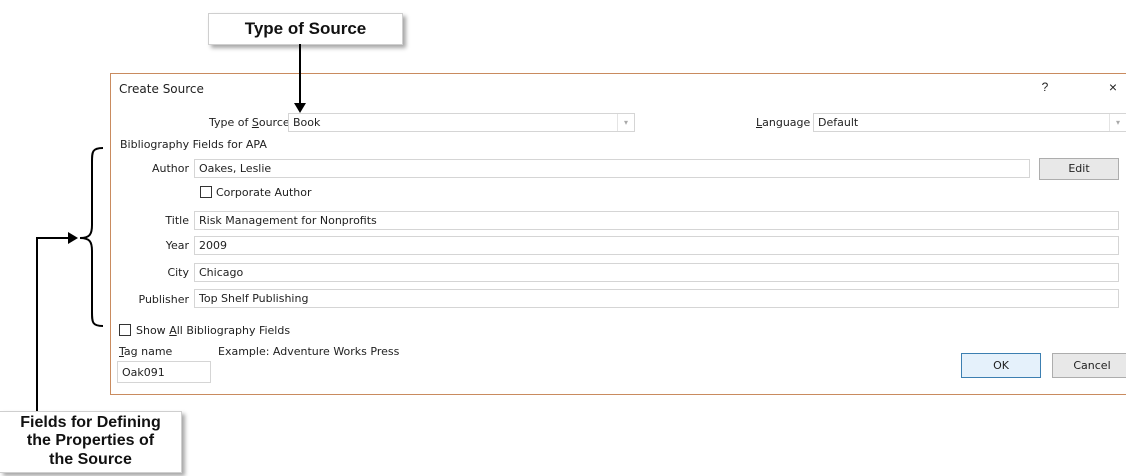  I want to click on fields-callout-arrow, so click(53, 324).